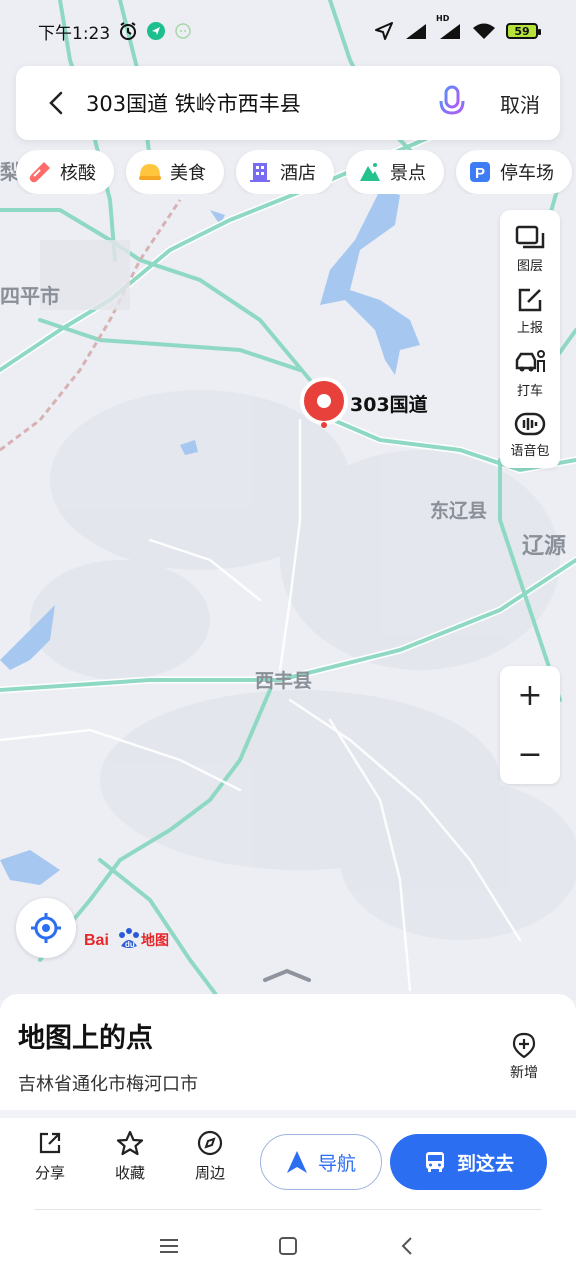 This screenshot has width=576, height=1280. Describe the element at coordinates (259, 103) in the screenshot. I see `search-query: 303国道 铁岭市西丰县` at that location.